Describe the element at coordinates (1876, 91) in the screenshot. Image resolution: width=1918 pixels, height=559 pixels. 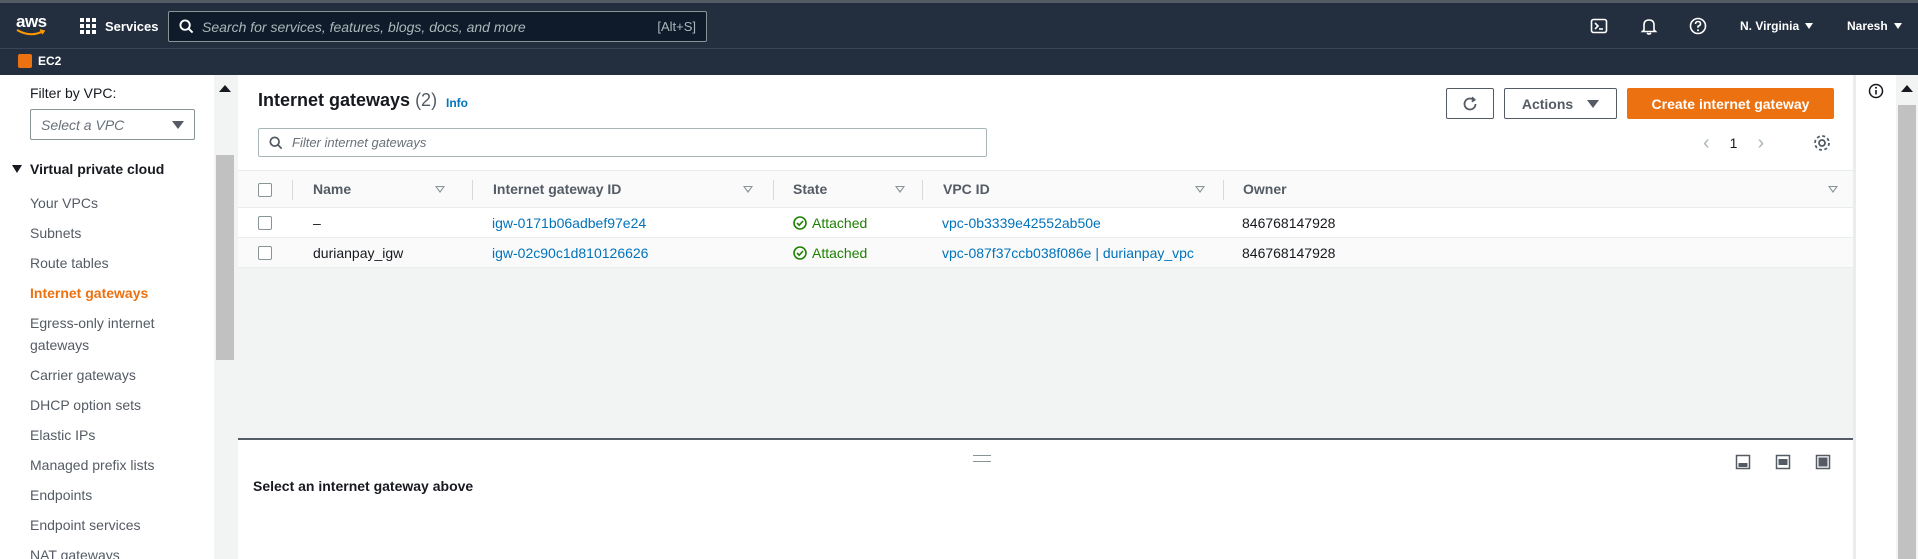
I see `info-icon` at that location.